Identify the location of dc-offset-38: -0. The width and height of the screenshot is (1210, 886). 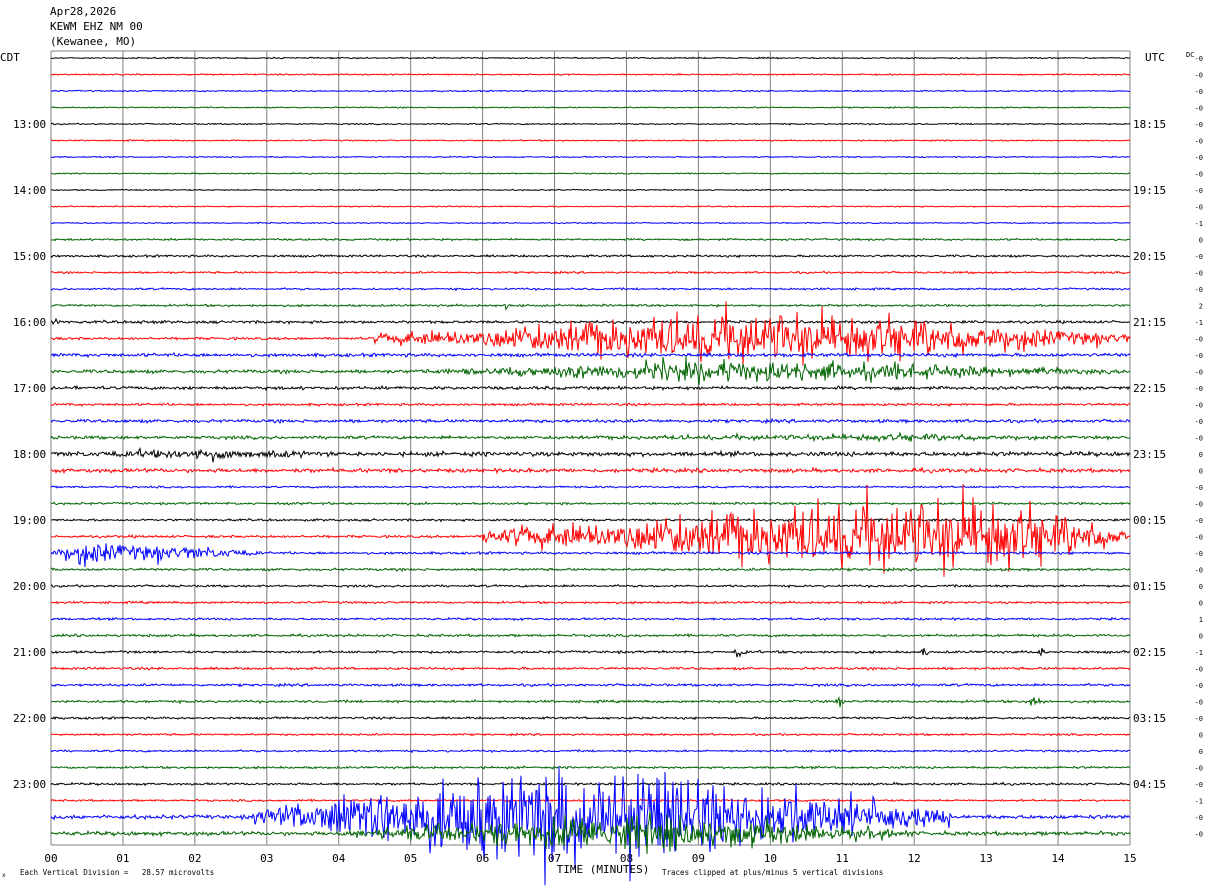
(1199, 686).